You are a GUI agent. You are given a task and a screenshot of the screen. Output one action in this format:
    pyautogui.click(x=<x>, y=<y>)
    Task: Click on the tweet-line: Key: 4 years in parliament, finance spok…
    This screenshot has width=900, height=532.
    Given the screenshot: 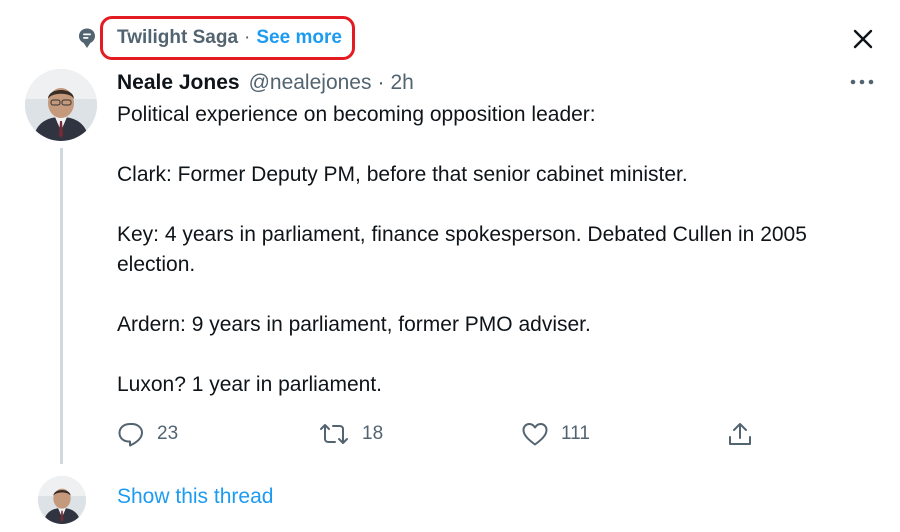 What is the action you would take?
    pyautogui.click(x=462, y=249)
    